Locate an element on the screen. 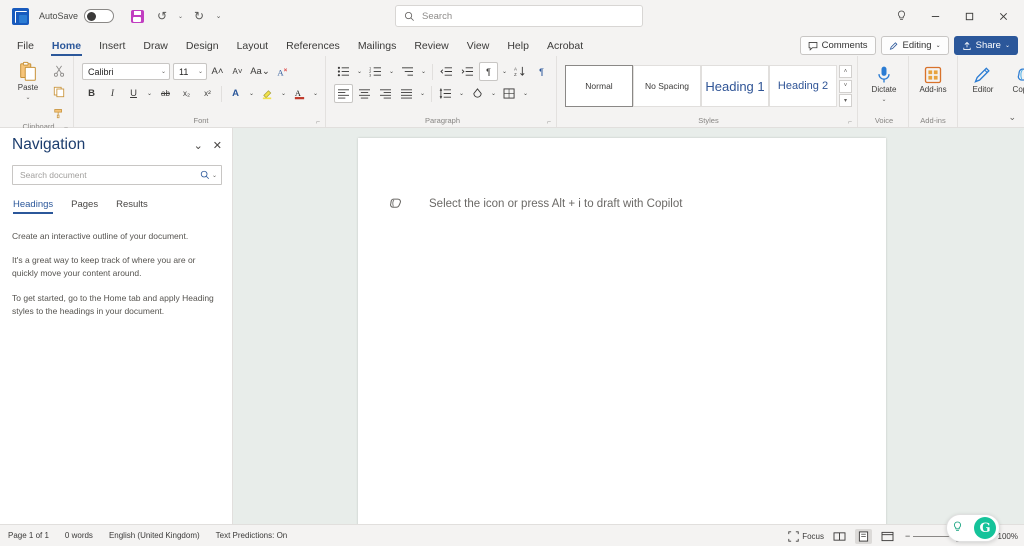 This screenshot has height=550, width=1024. read-mode-view-button is located at coordinates (839, 536).